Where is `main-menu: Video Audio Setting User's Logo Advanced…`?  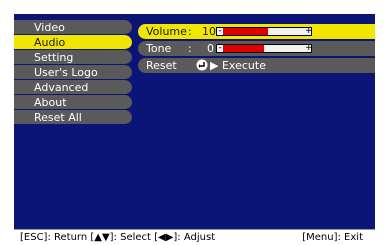
main-menu: Video Audio Setting User's Logo Advanced… is located at coordinates (73, 72).